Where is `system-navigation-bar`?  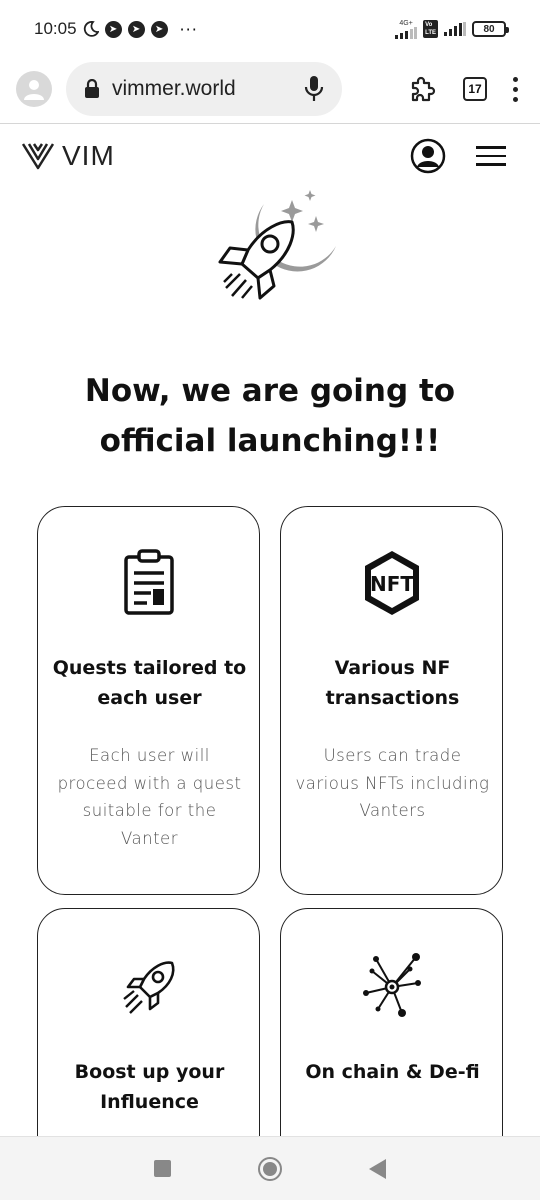 system-navigation-bar is located at coordinates (270, 1168).